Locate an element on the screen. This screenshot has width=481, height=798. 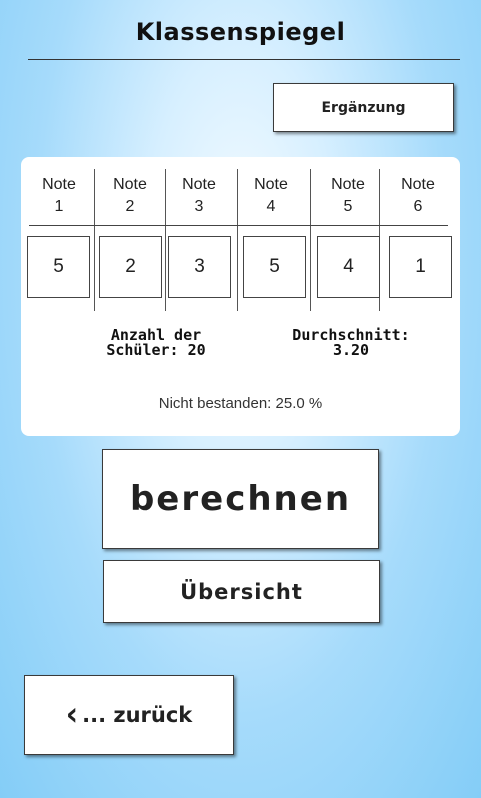
grade-count-field-4: 5 is located at coordinates (274, 267).